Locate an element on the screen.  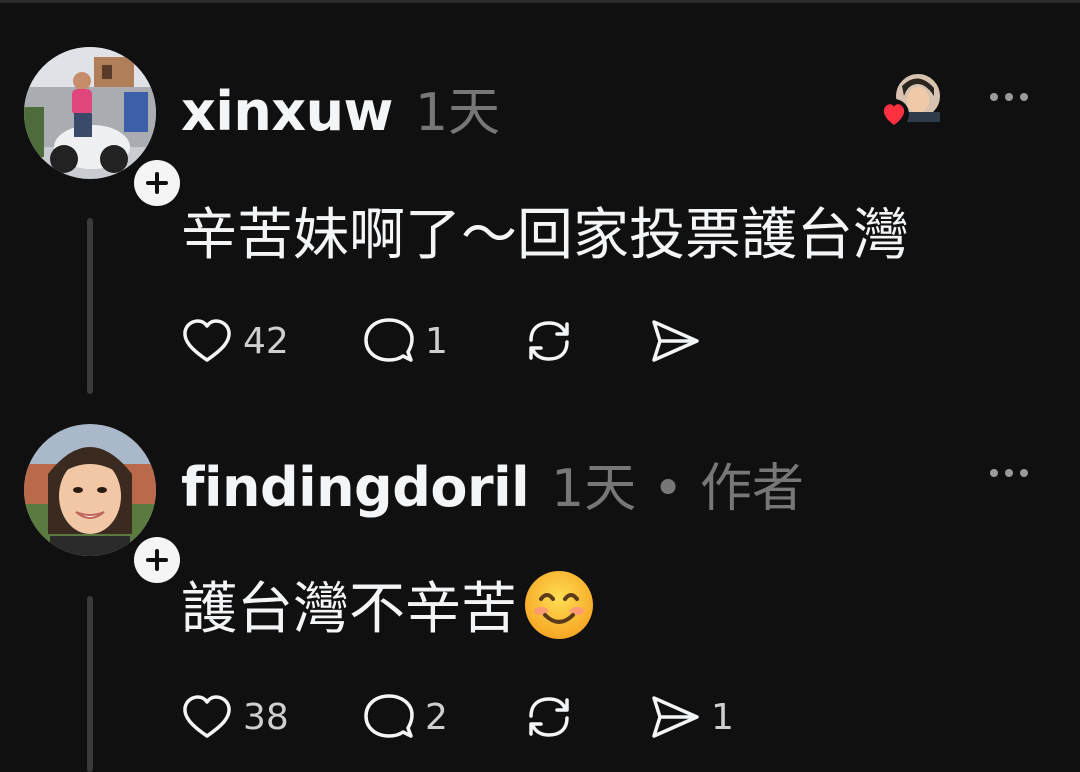
like-button: 42 is located at coordinates (235, 341).